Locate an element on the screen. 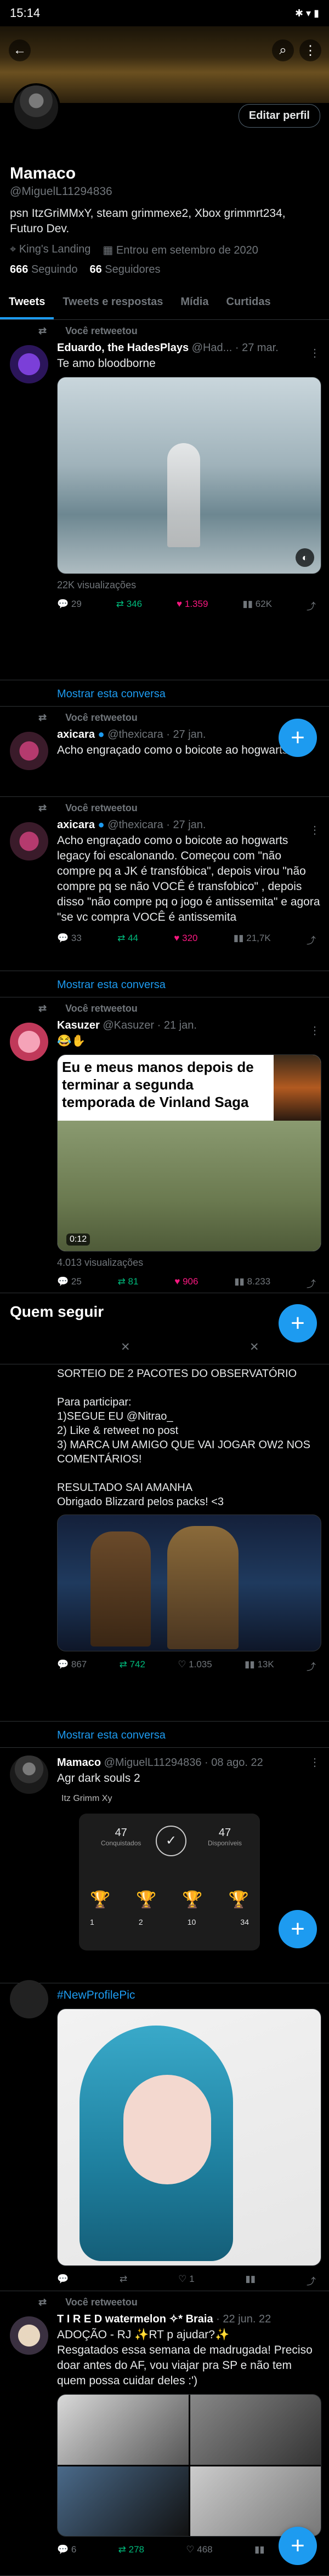 The width and height of the screenshot is (329, 2576). tweet-header: axicara ● @thexicara · 27 jan. is located at coordinates (131, 825).